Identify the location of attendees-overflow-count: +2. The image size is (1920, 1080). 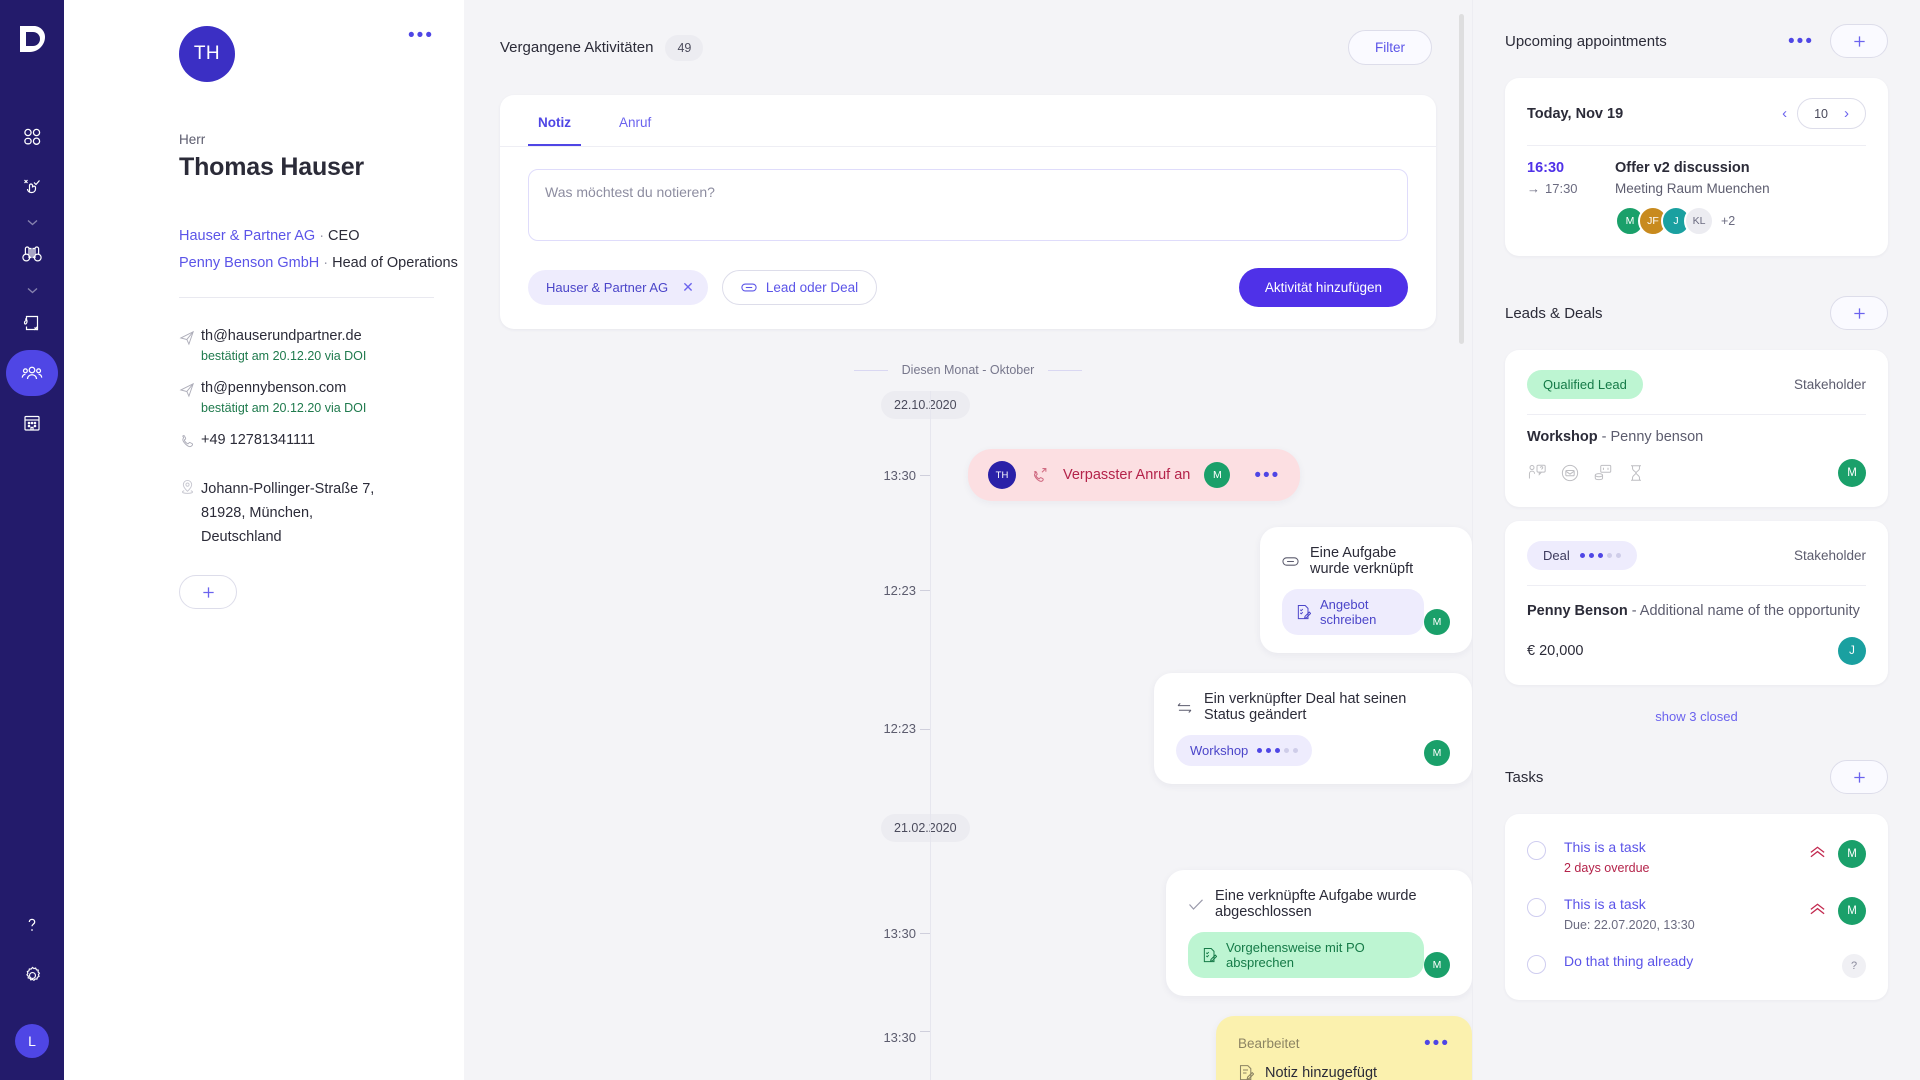
(1728, 221).